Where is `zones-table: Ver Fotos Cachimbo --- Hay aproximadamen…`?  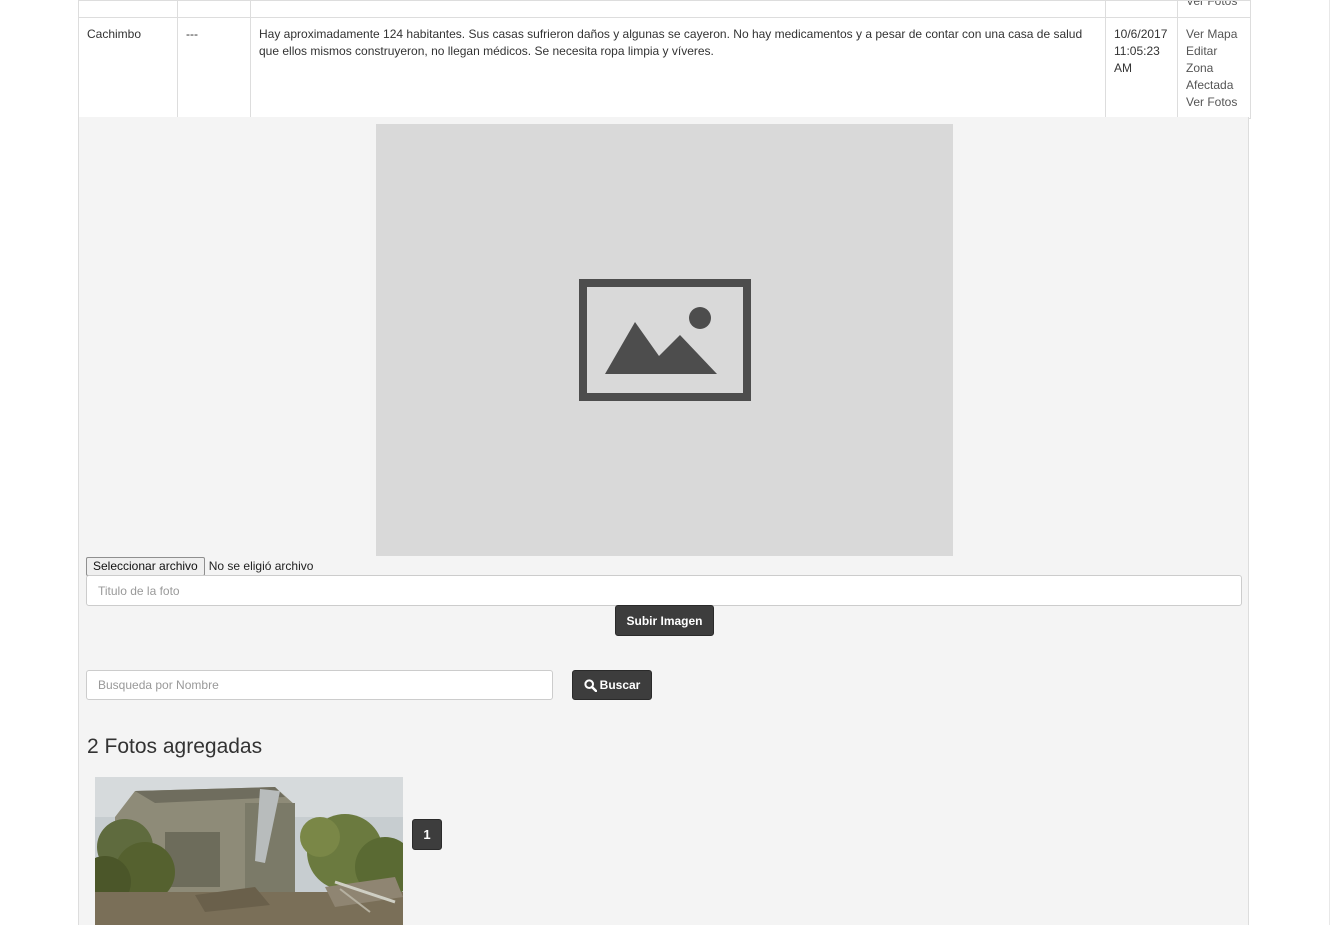
zones-table: Ver Fotos Cachimbo --- Hay aproximadamen… is located at coordinates (664, 59).